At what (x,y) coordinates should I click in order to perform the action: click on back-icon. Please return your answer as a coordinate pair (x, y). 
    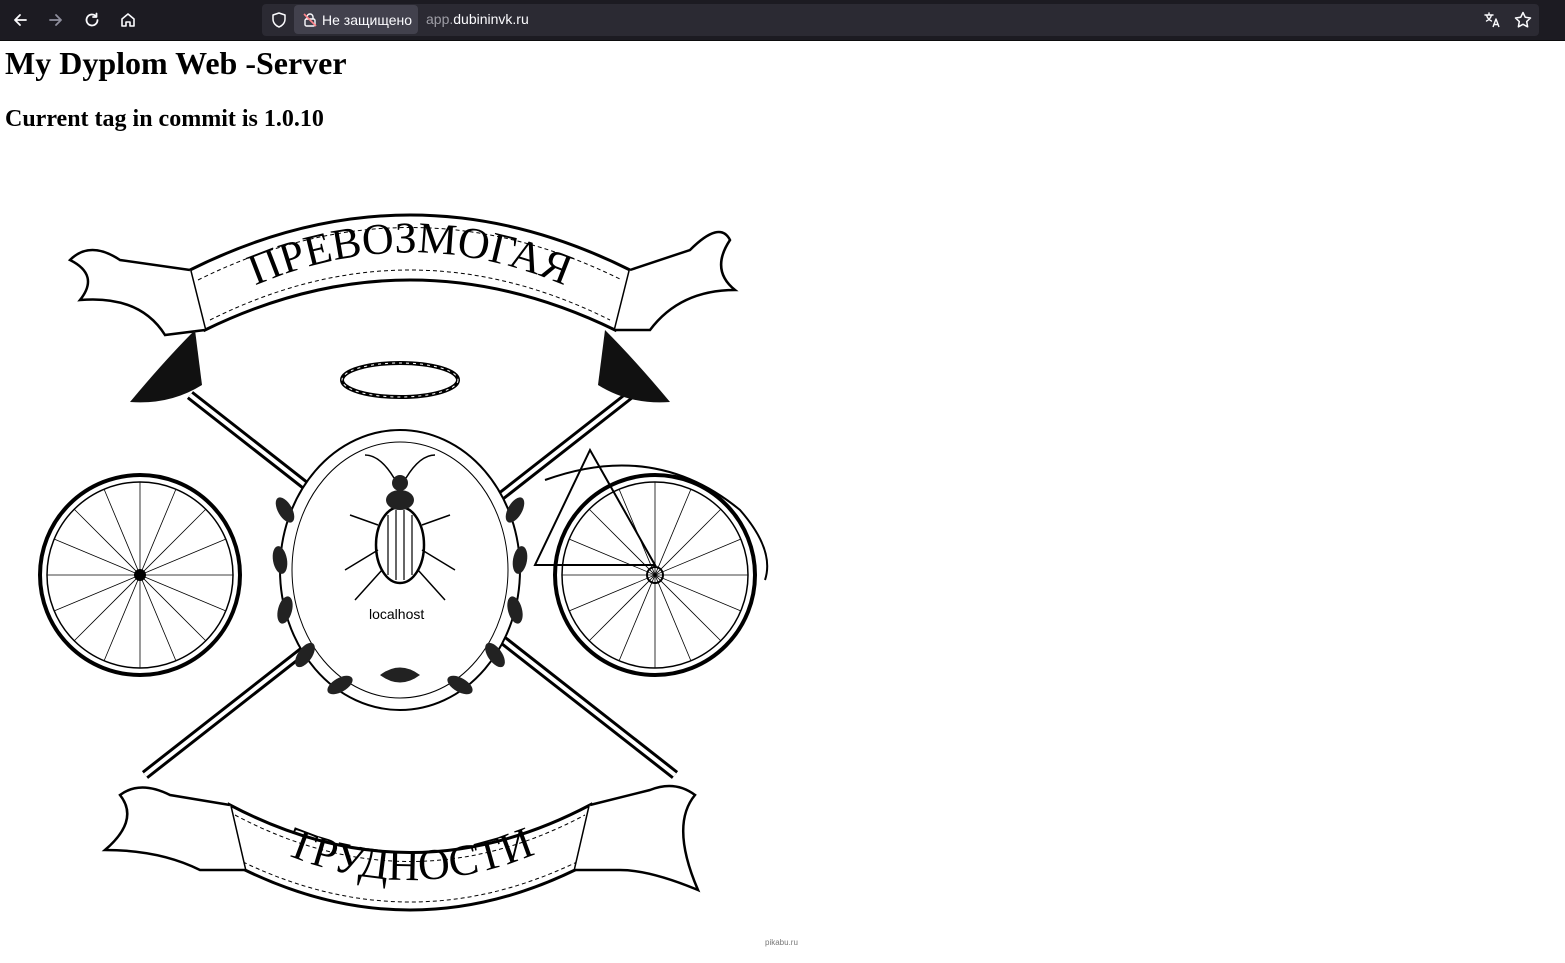
    Looking at the image, I should click on (20, 20).